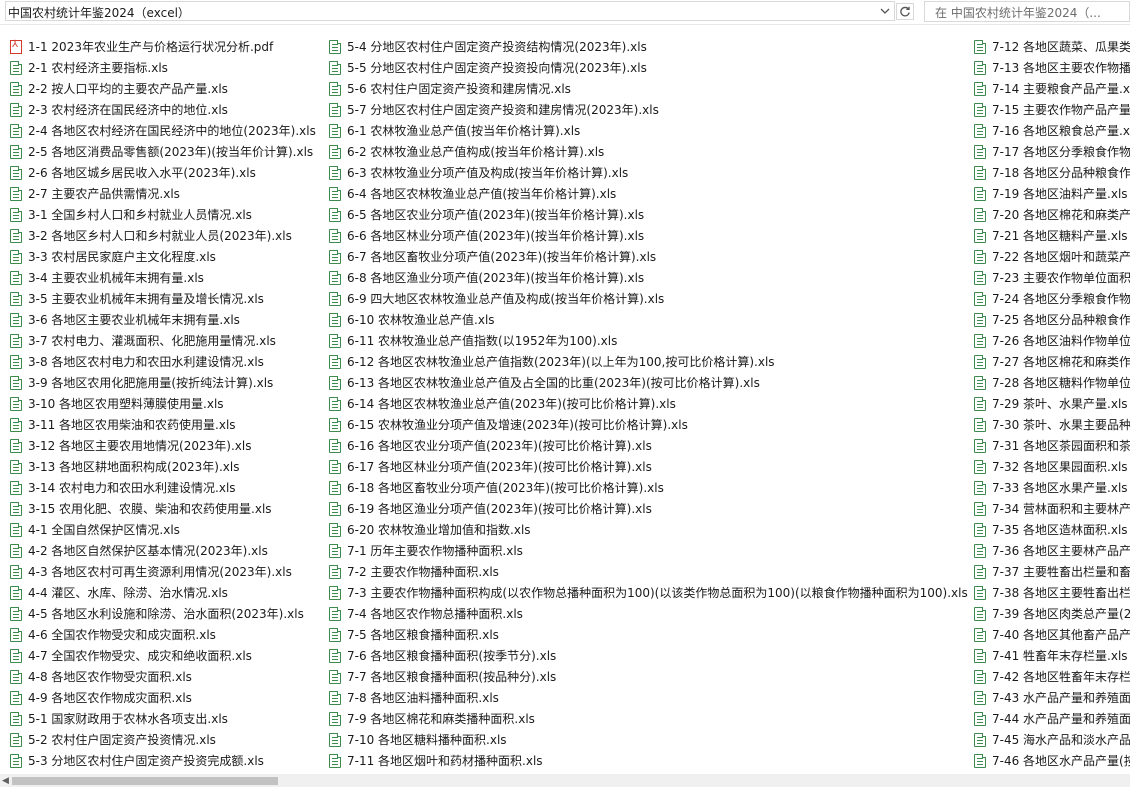 Image resolution: width=1130 pixels, height=787 pixels. I want to click on file-item: 7-46 各地区水产品产量(按, so click(1052, 760).